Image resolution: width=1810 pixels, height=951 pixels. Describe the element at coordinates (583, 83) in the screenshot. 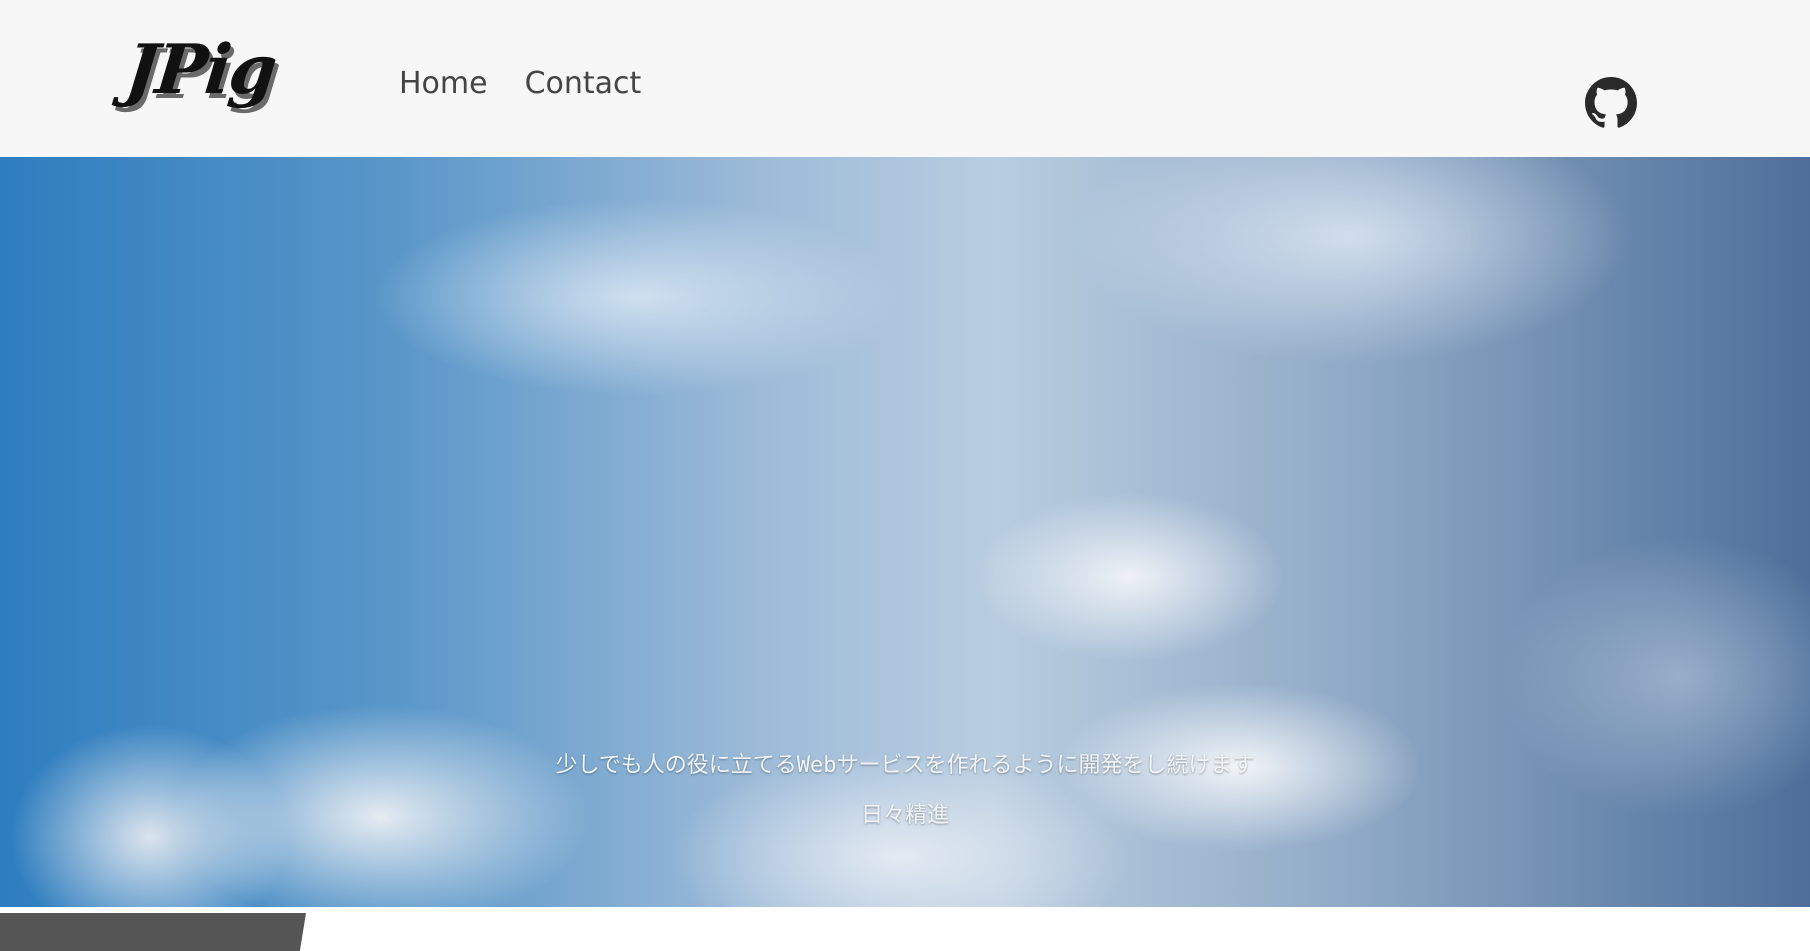

I see `nav-contact-link: Contact` at that location.